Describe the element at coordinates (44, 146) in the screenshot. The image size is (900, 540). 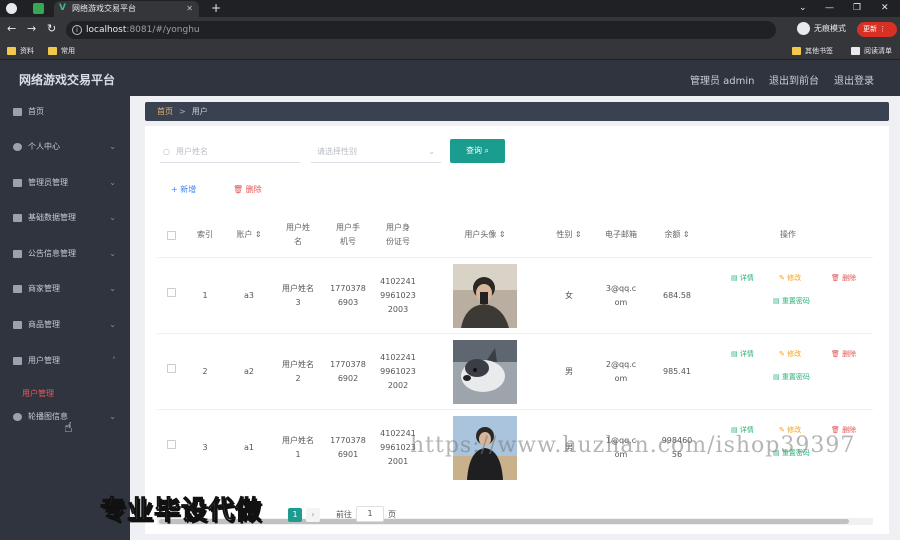
I see `sidebar-item-label: 个人中心` at that location.